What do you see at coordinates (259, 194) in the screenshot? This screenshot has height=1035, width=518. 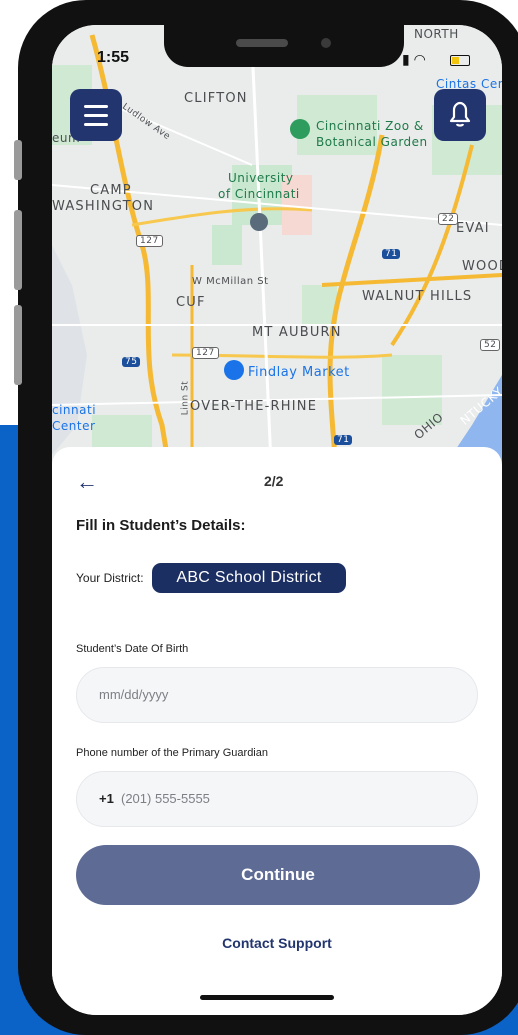 I see `map-label: of Cincinnati` at bounding box center [259, 194].